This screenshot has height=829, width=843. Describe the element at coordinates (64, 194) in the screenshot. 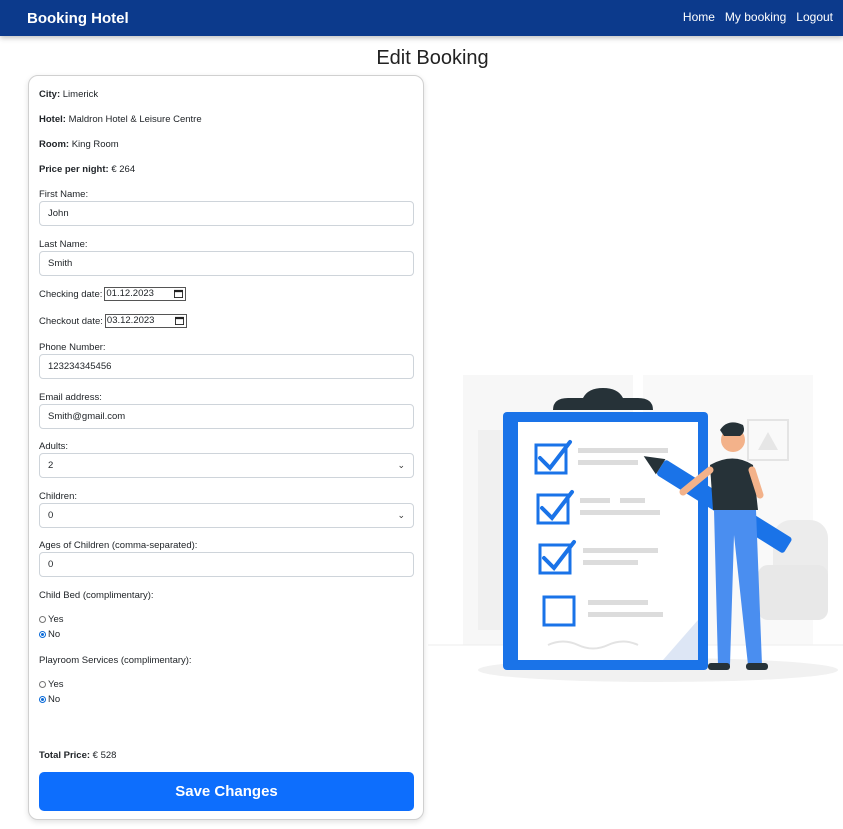

I see `first-name-label: First Name:` at that location.